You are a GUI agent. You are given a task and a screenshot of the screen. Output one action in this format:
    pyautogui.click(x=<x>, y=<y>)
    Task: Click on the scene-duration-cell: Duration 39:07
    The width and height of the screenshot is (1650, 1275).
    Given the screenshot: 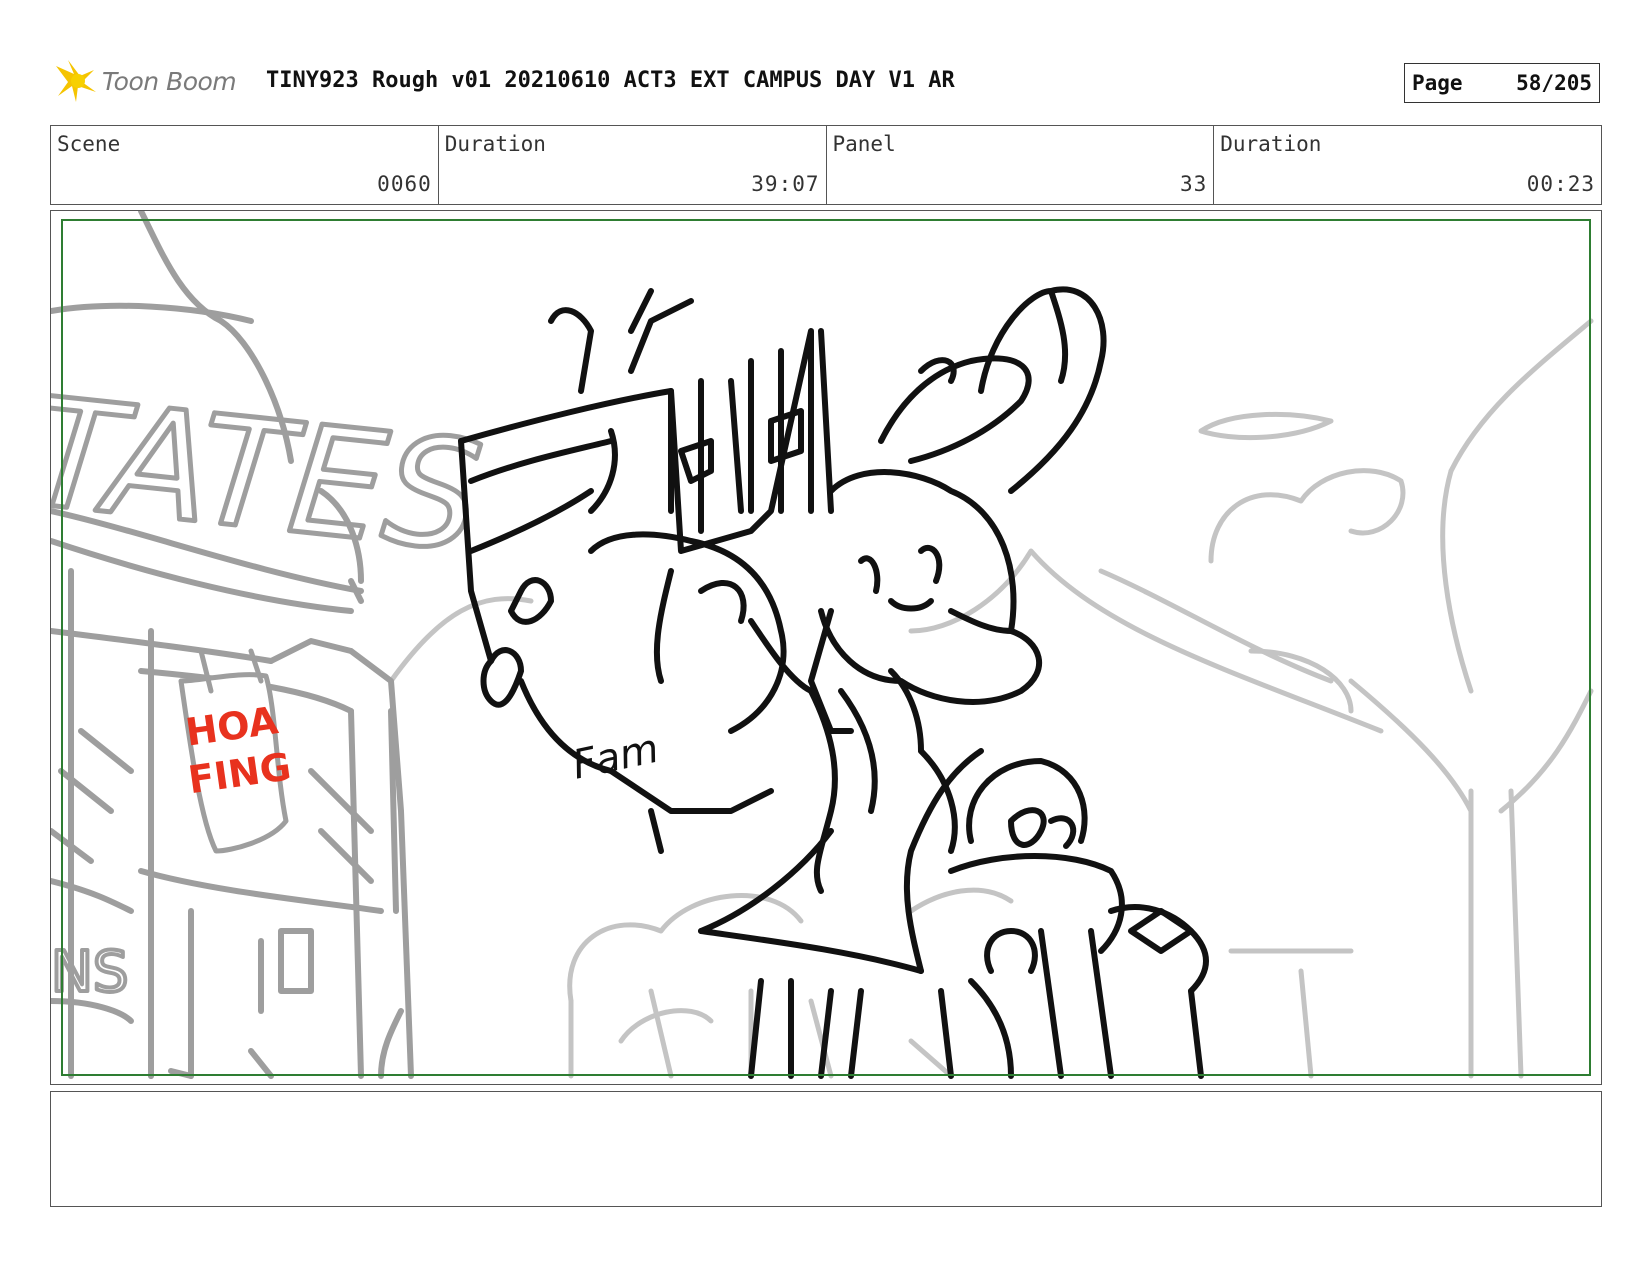 What is the action you would take?
    pyautogui.click(x=633, y=165)
    